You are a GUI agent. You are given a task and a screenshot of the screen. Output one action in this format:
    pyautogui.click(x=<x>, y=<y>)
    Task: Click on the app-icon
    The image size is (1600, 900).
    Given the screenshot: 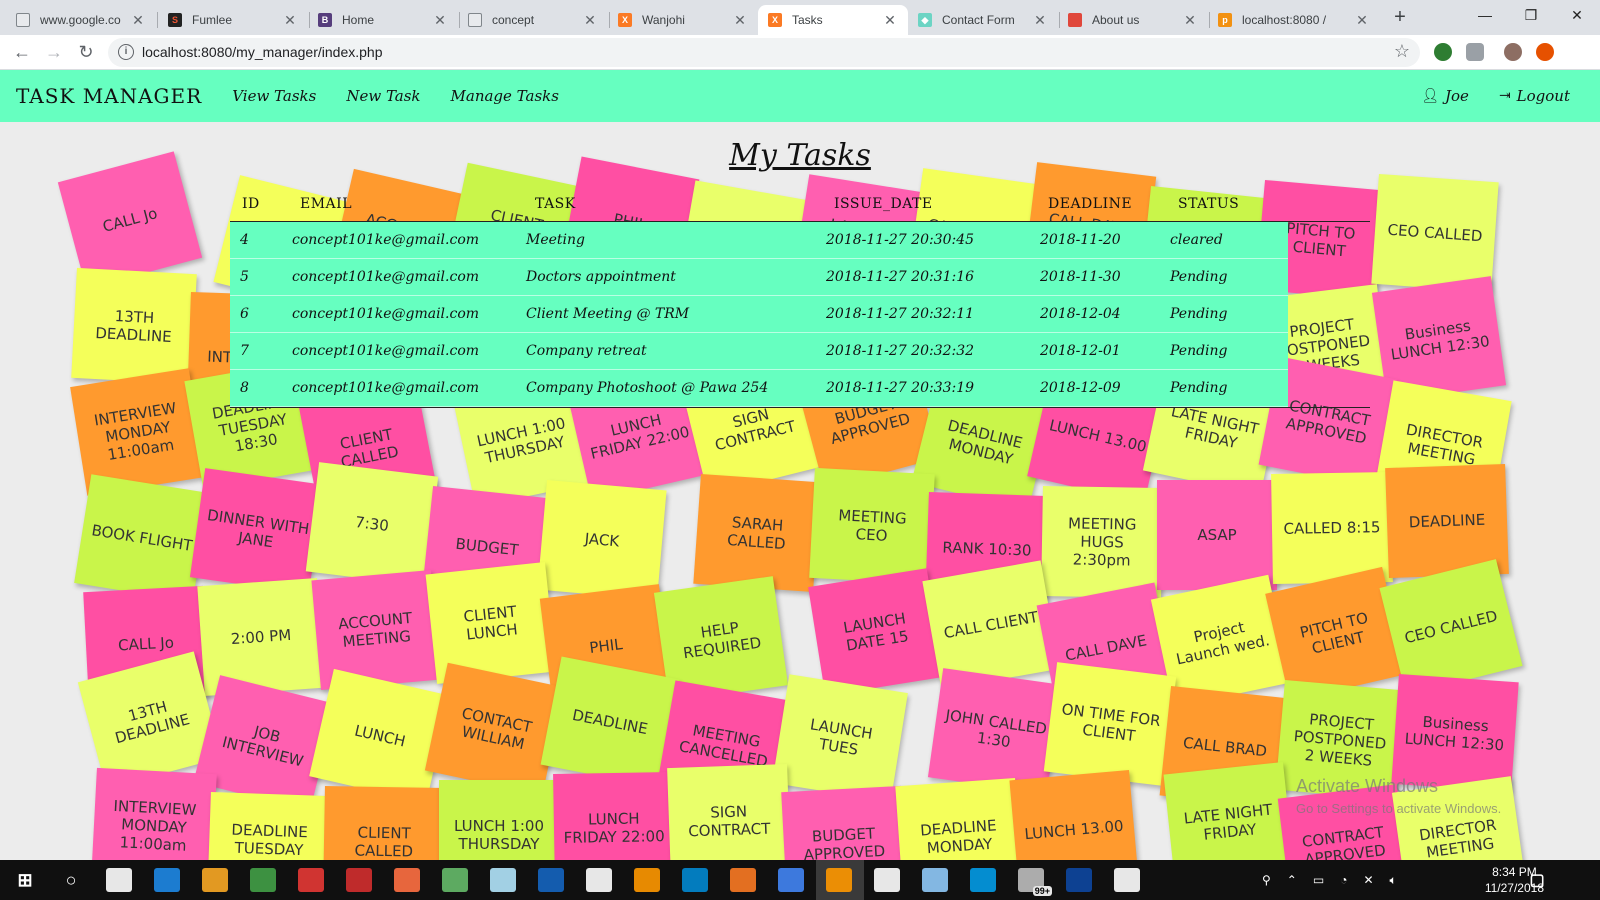 What is the action you would take?
    pyautogui.click(x=311, y=880)
    